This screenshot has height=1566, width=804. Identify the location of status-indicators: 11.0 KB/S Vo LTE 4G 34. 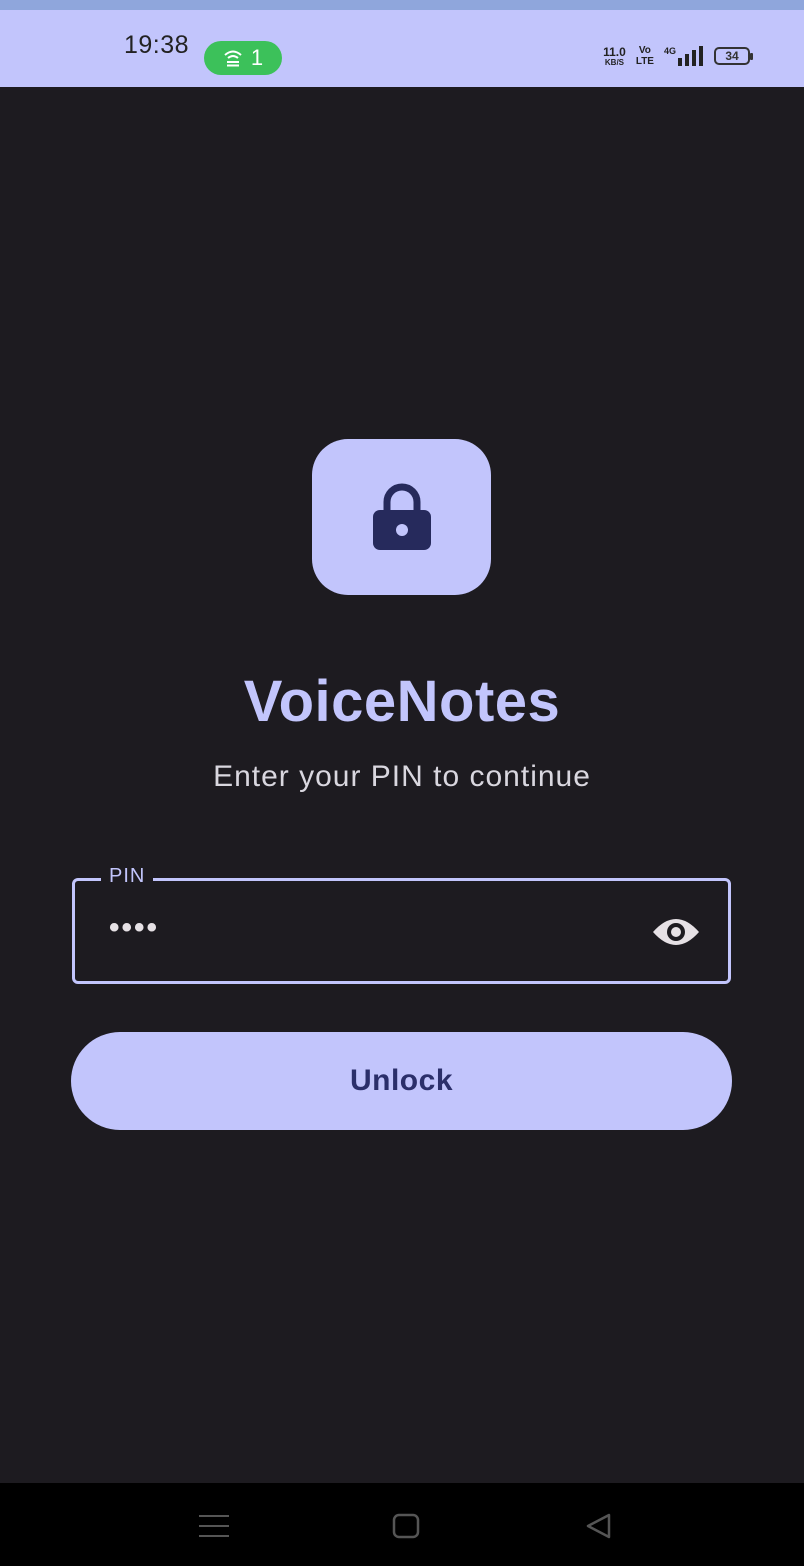
(678, 56).